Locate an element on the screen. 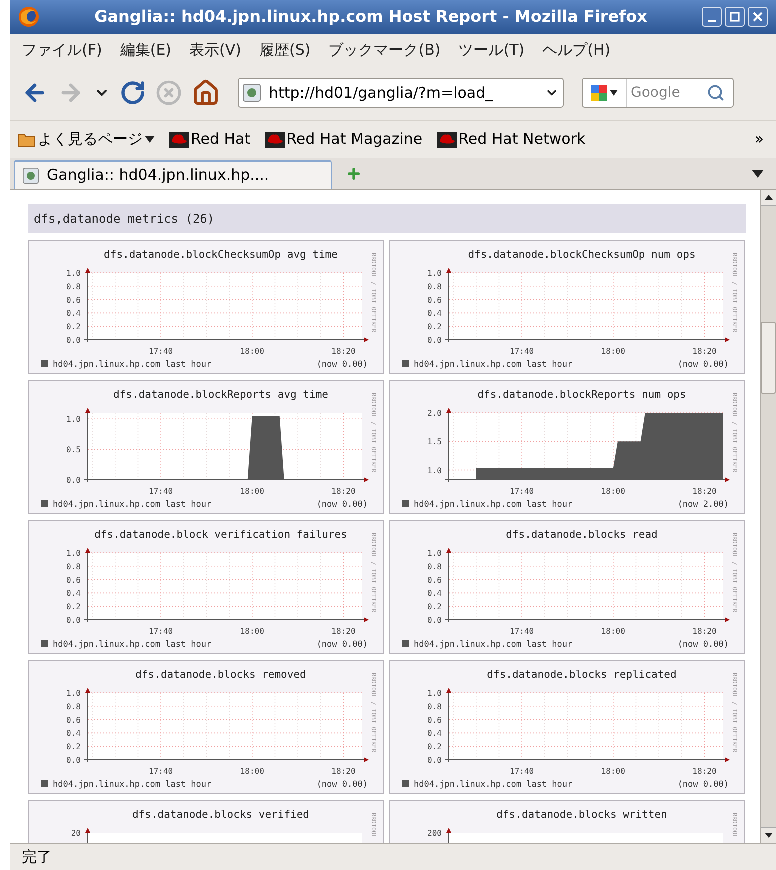 This screenshot has height=870, width=776. scroll-up-icon is located at coordinates (768, 197).